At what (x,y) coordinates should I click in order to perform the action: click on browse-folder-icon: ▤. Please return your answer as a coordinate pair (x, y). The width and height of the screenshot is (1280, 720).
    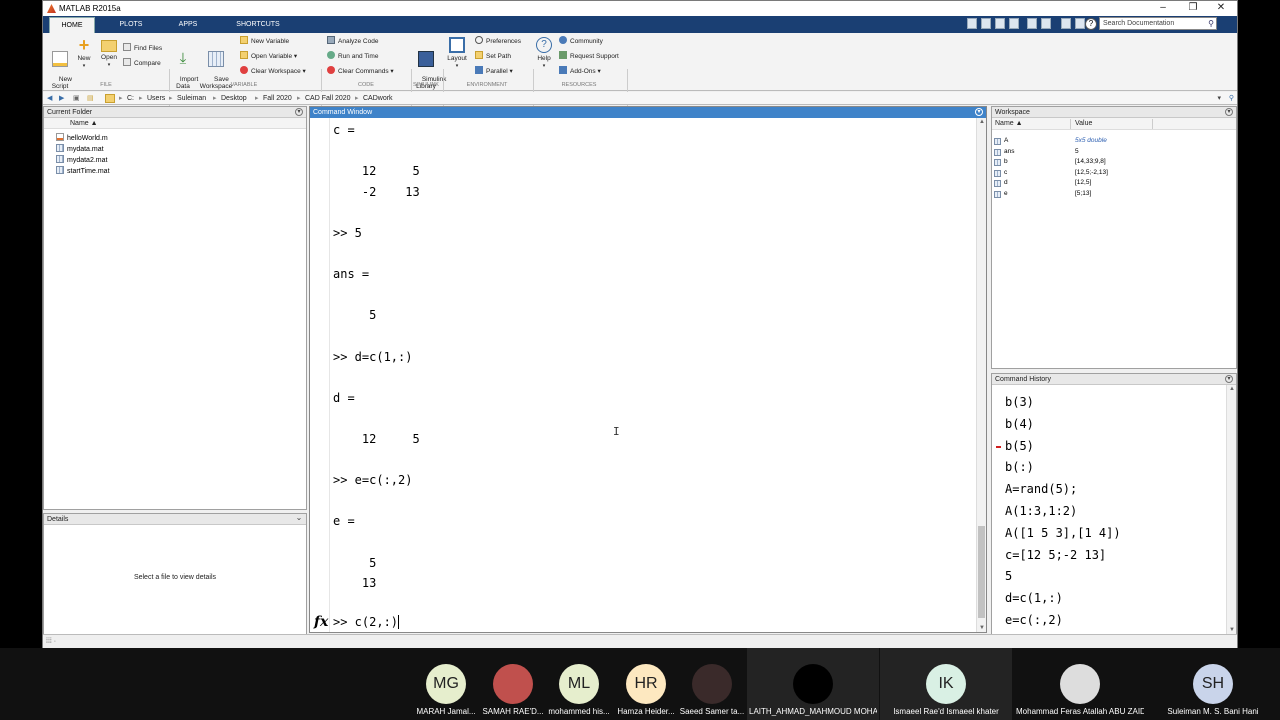
    Looking at the image, I should click on (90, 98).